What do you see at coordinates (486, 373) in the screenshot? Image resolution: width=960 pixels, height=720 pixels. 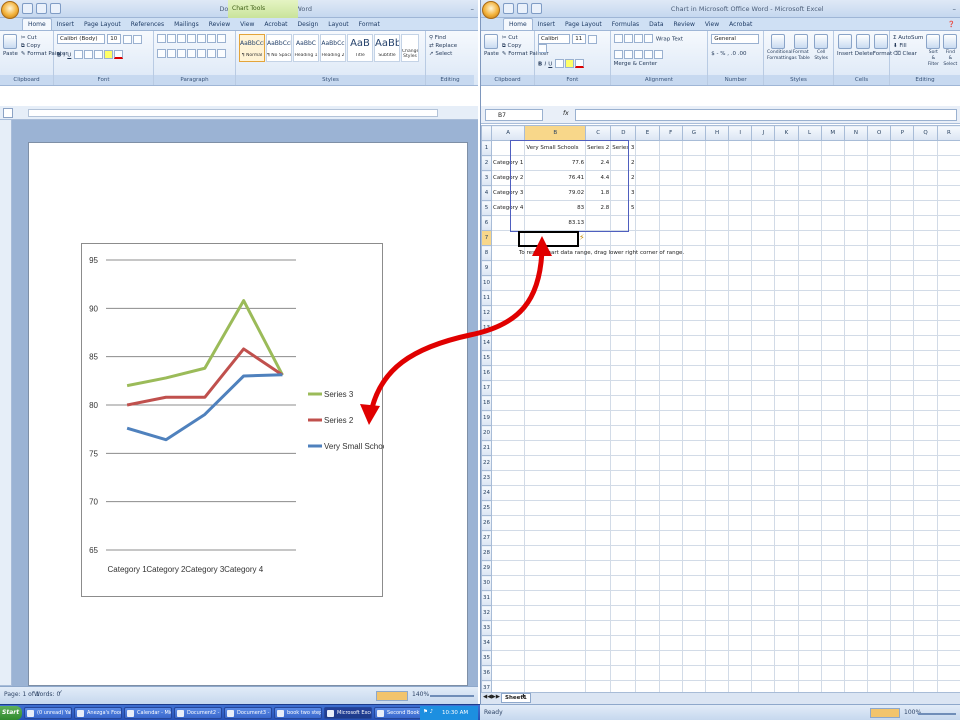 I see `row-header: 16` at bounding box center [486, 373].